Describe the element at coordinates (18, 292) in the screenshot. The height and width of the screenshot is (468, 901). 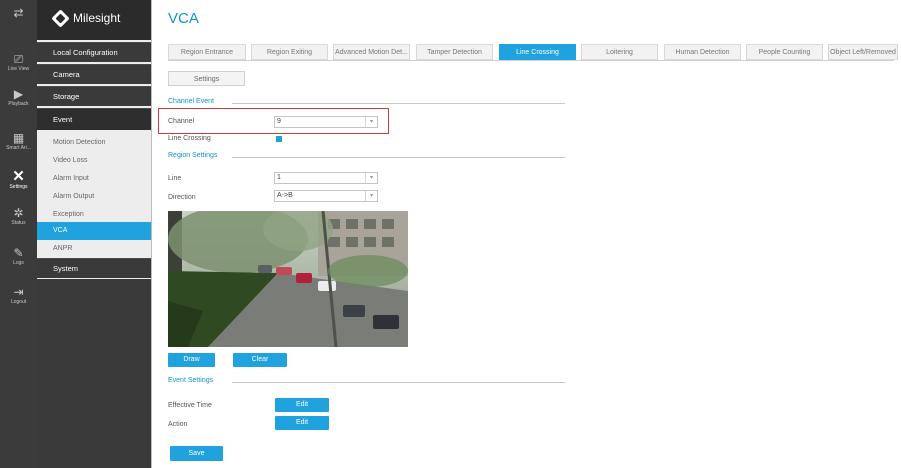
I see `logout-icon: ⇥` at that location.